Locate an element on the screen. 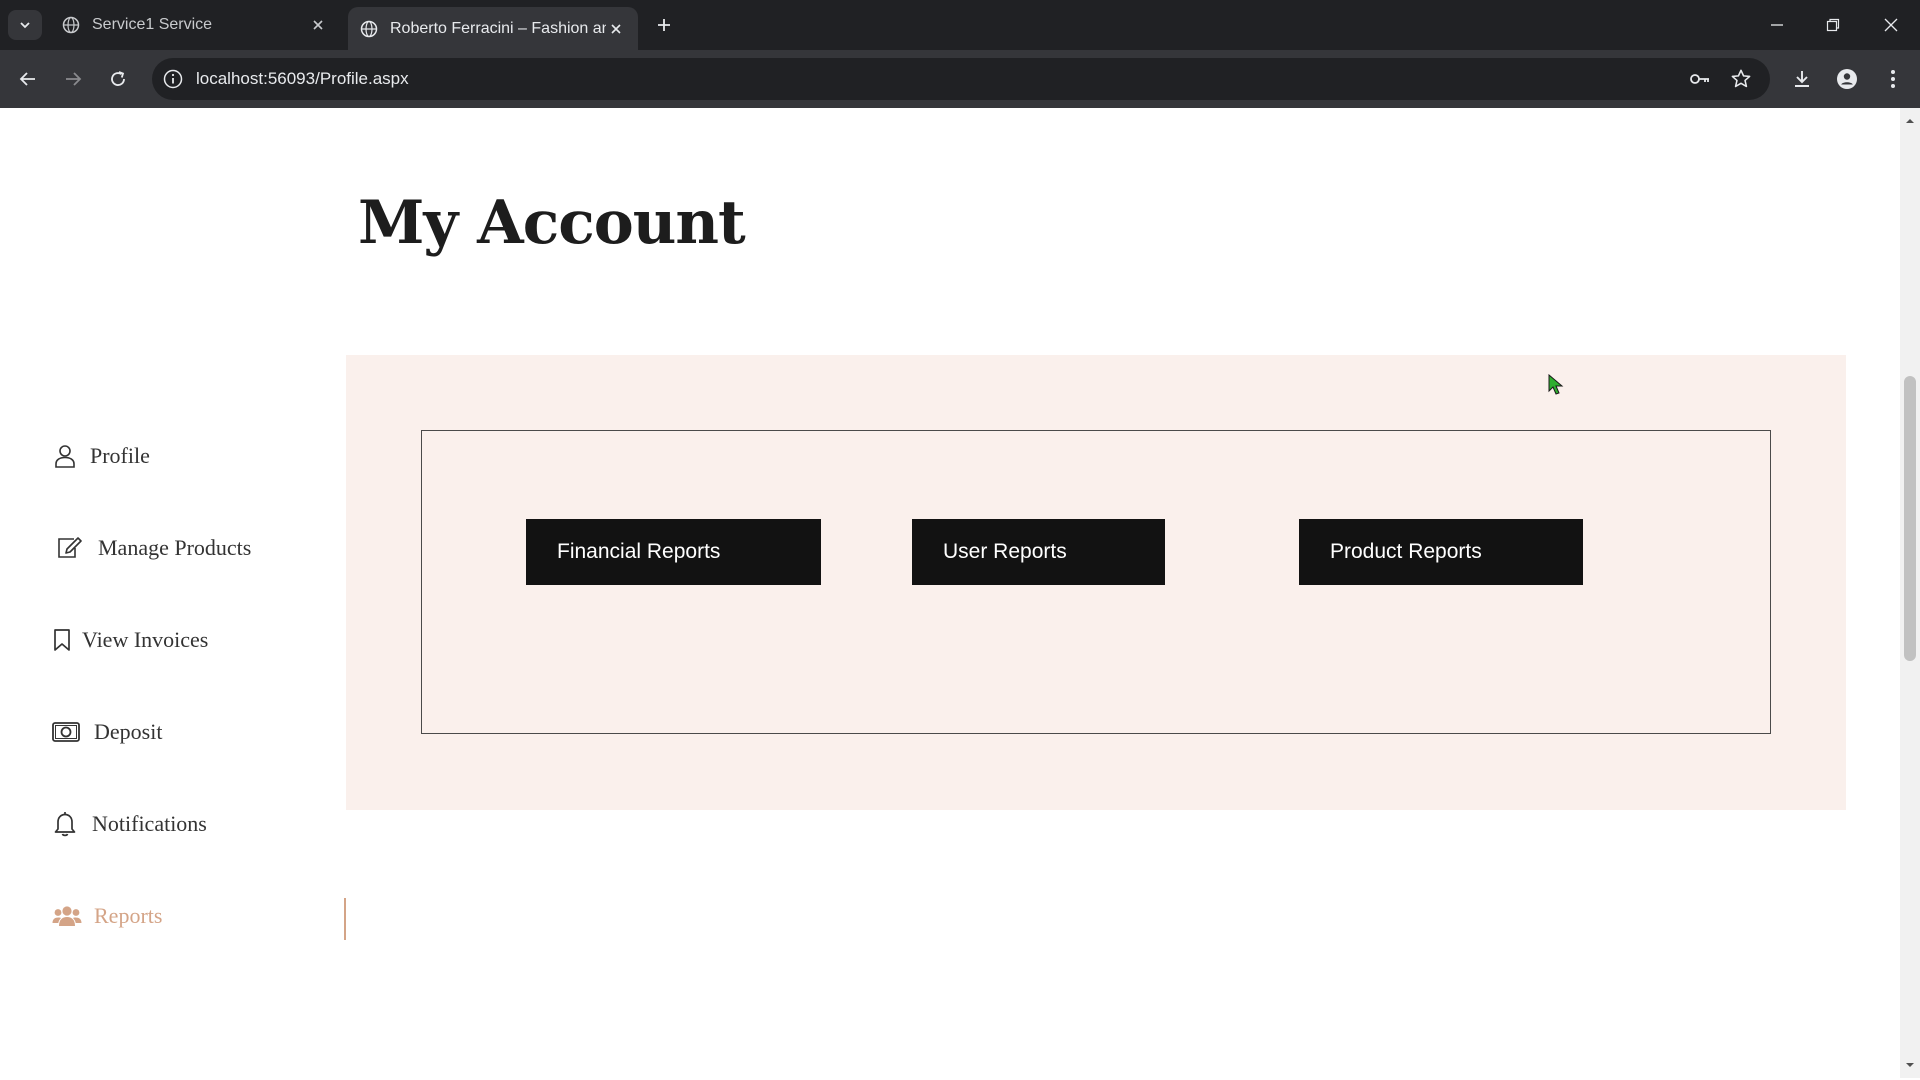 The image size is (1920, 1080). password-key-icon is located at coordinates (1700, 79).